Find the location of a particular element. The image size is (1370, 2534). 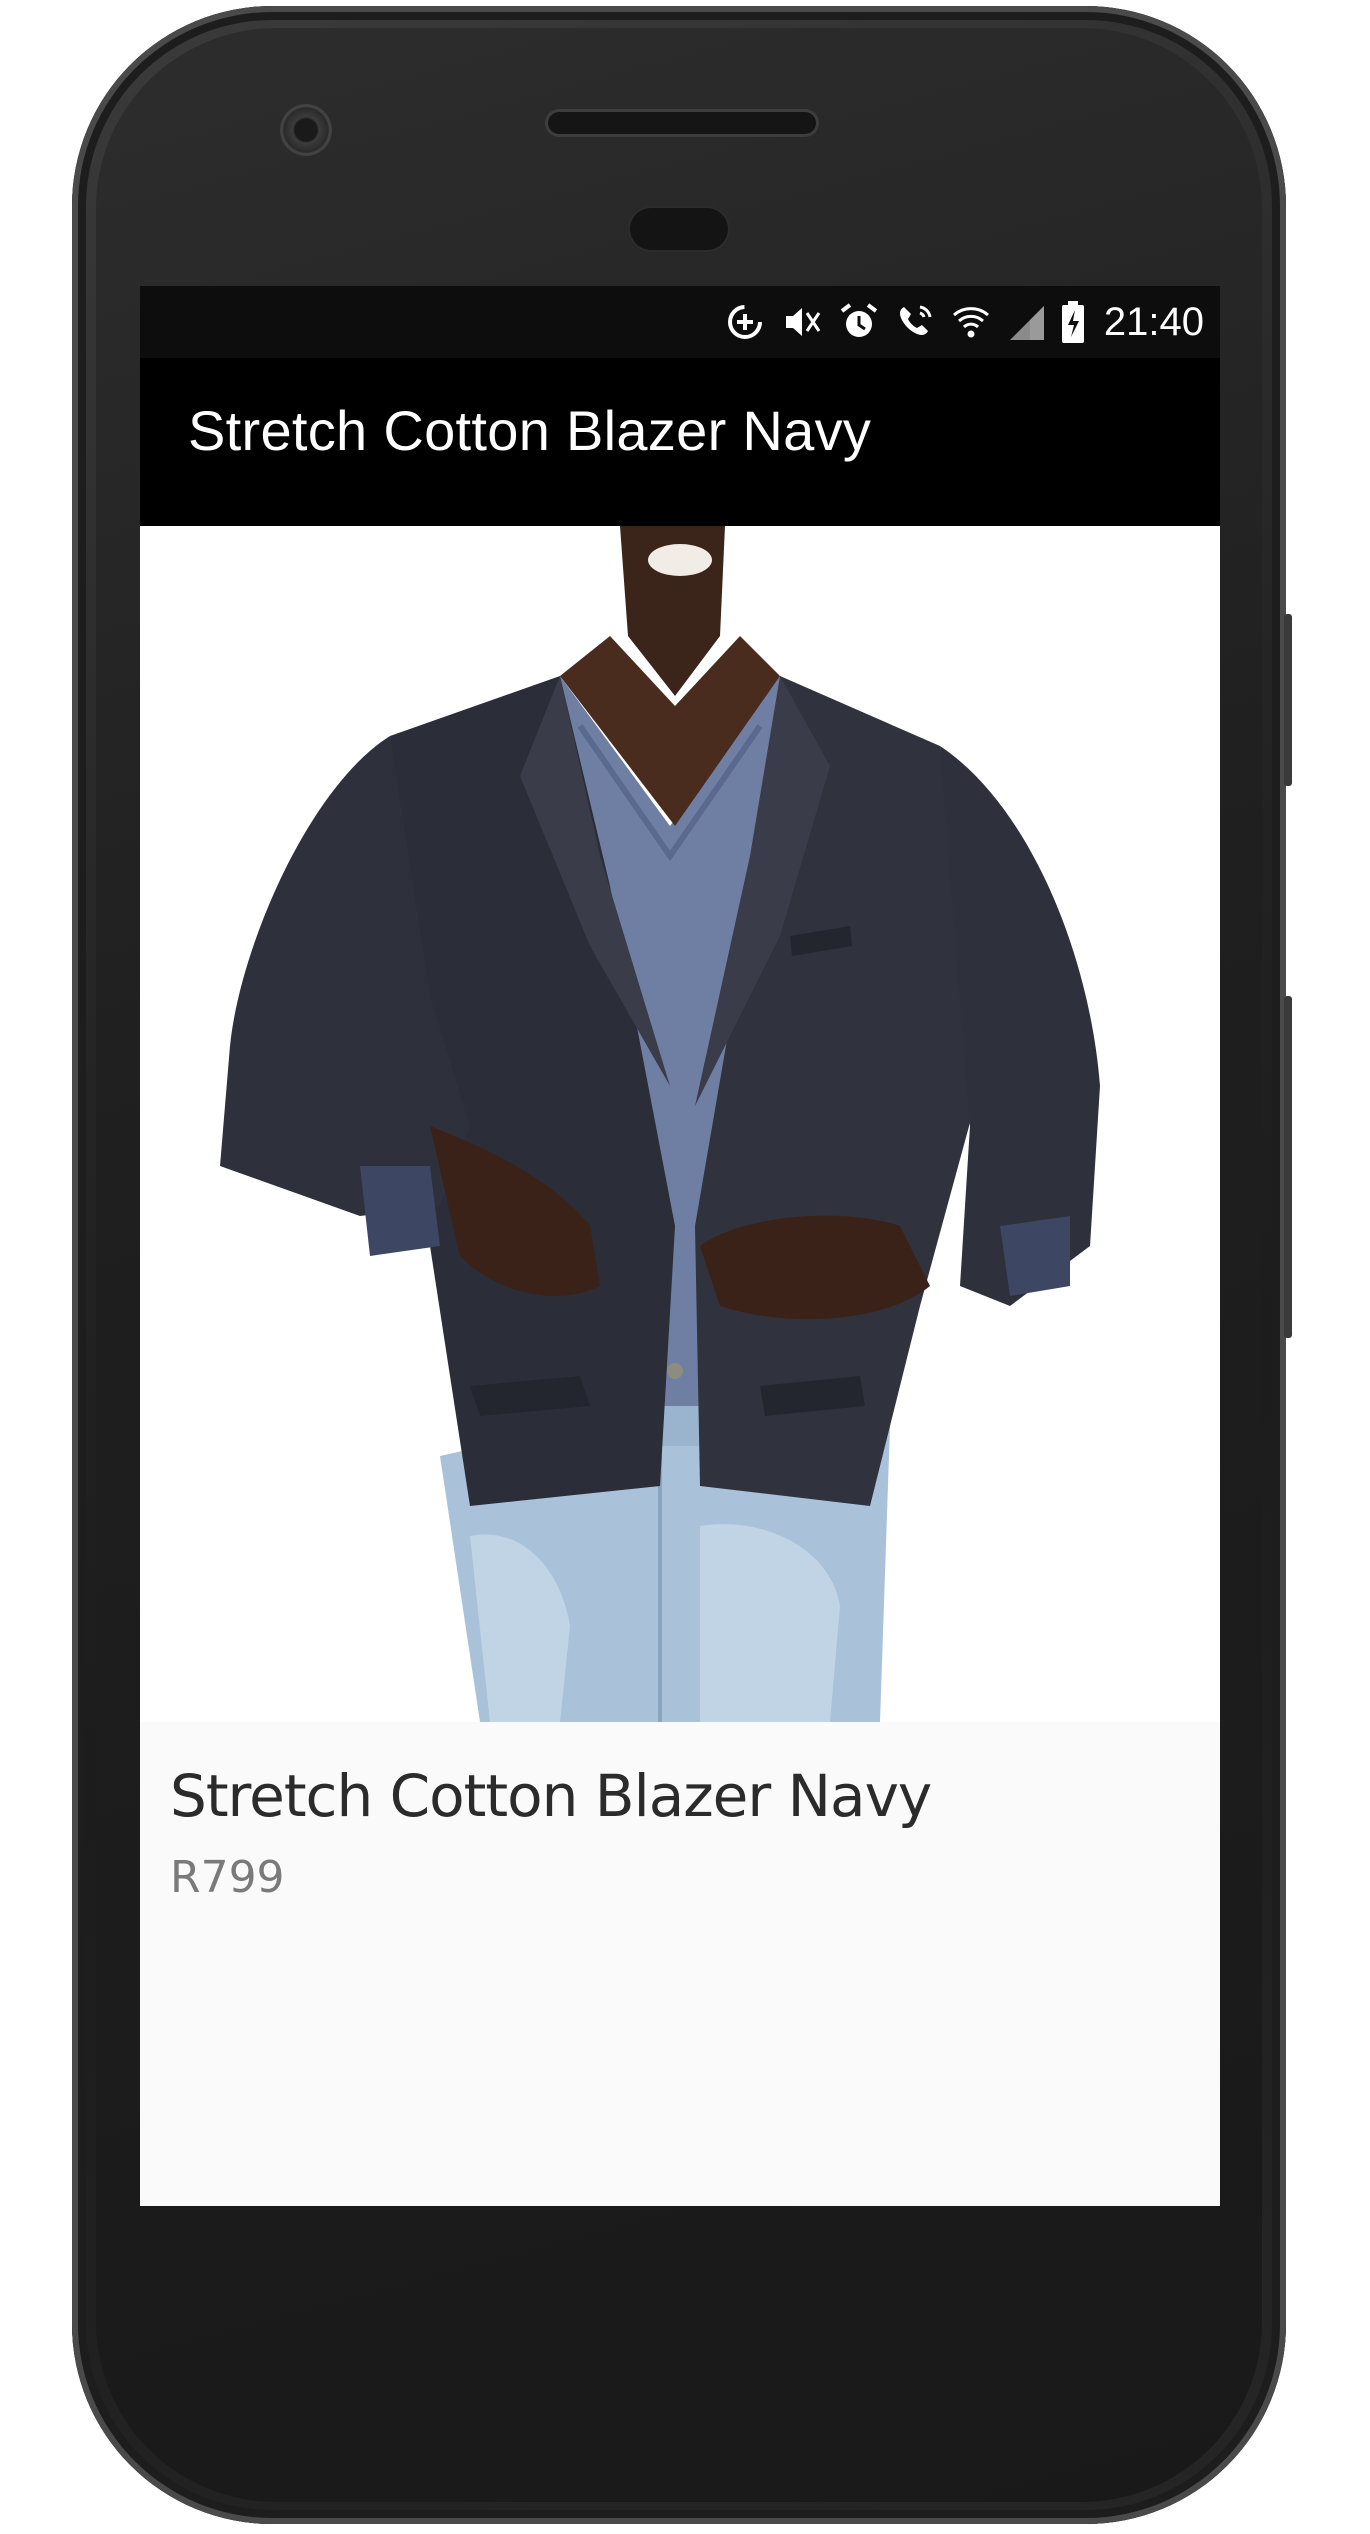

clock: 21:40 is located at coordinates (1153, 321).